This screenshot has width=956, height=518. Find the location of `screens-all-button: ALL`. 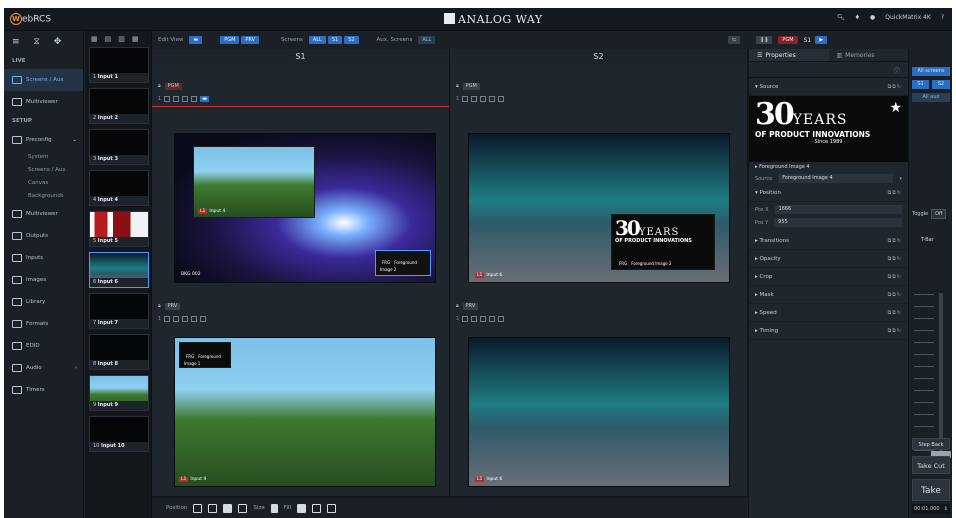

screens-all-button: ALL is located at coordinates (317, 40).